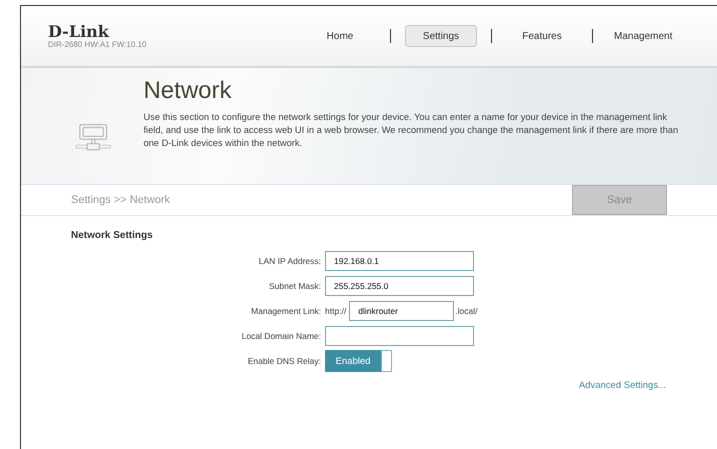 The height and width of the screenshot is (449, 717). What do you see at coordinates (283, 361) in the screenshot?
I see `field-label: Enable DNS Relay:` at bounding box center [283, 361].